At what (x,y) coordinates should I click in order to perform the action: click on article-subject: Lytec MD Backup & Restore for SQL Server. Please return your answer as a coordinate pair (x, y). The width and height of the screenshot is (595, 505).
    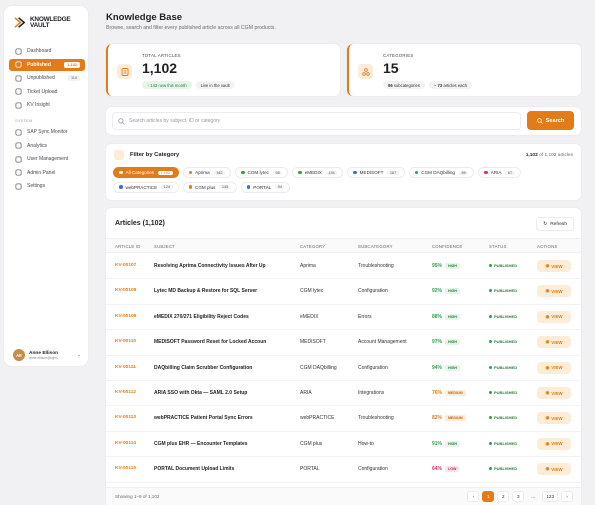
    Looking at the image, I should click on (205, 291).